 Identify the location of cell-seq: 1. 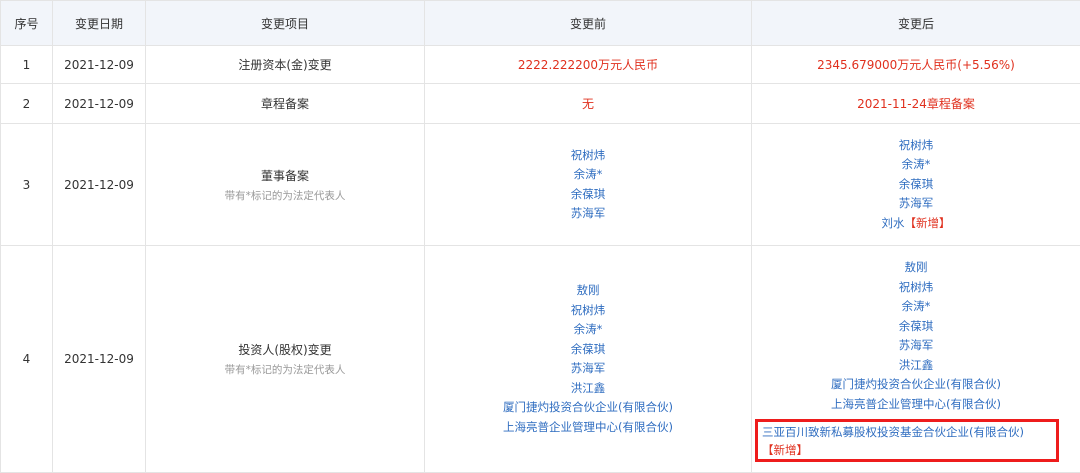
(27, 65).